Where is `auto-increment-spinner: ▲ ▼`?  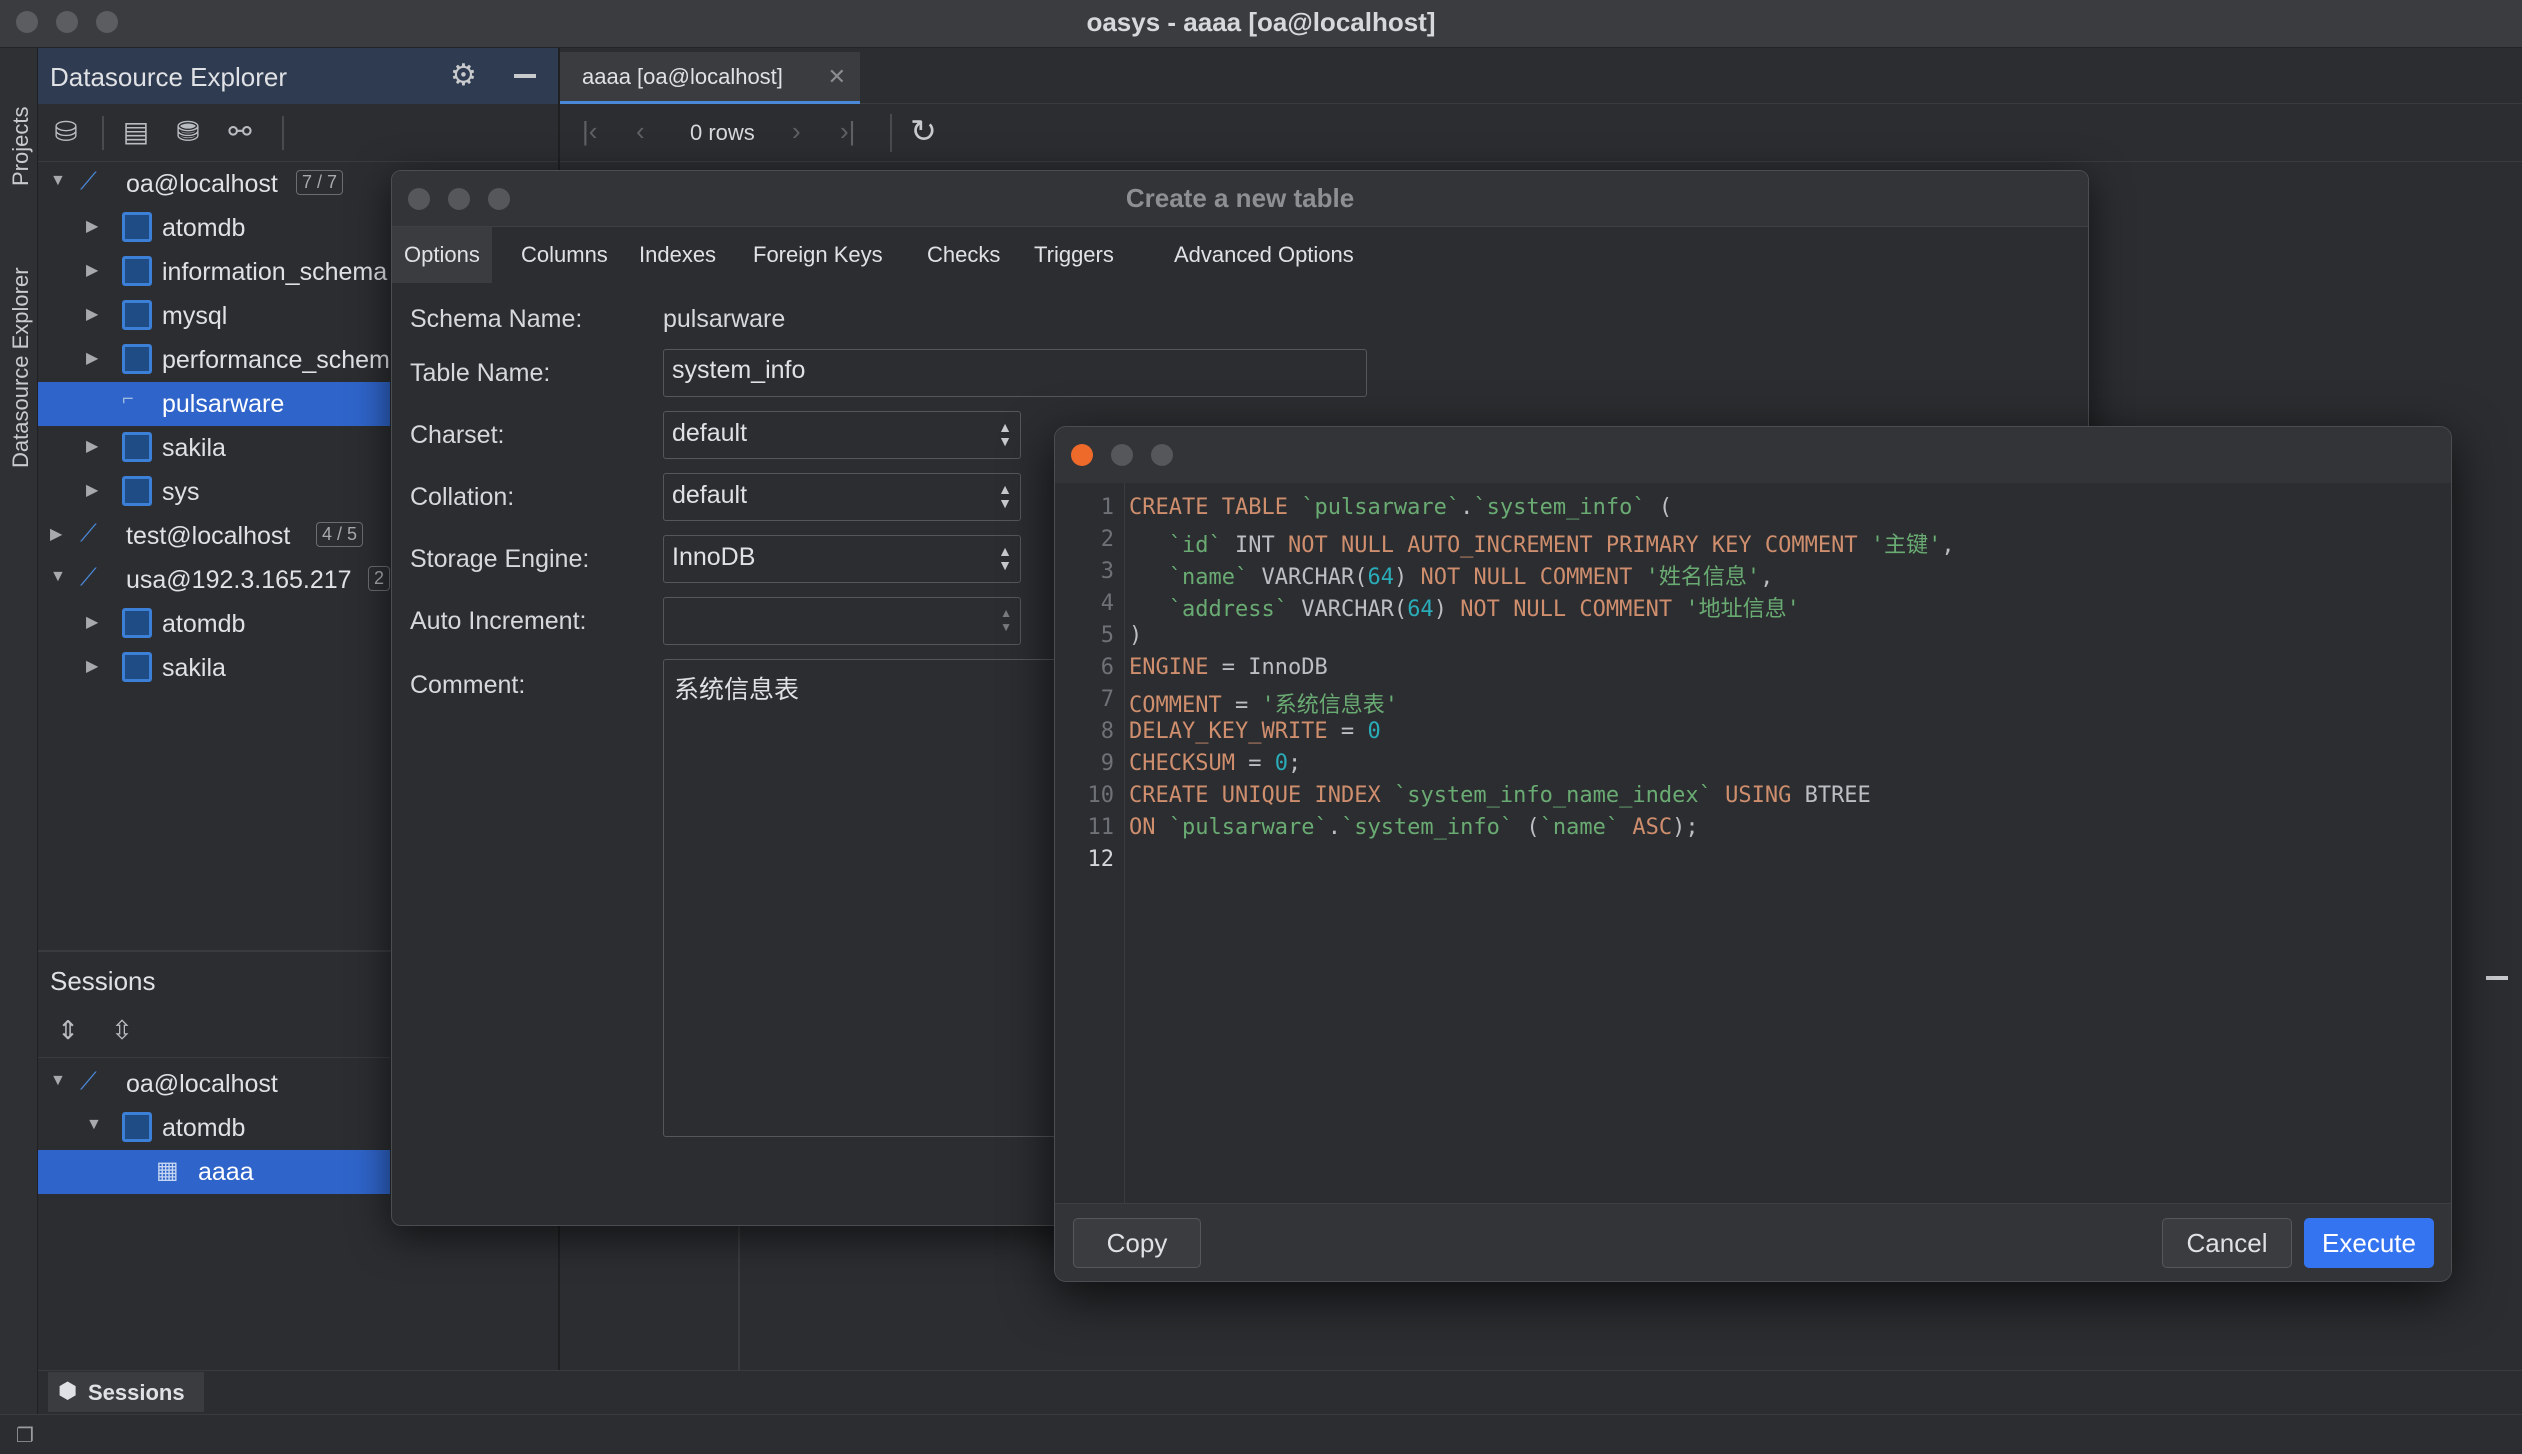
auto-increment-spinner: ▲ ▼ is located at coordinates (842, 621).